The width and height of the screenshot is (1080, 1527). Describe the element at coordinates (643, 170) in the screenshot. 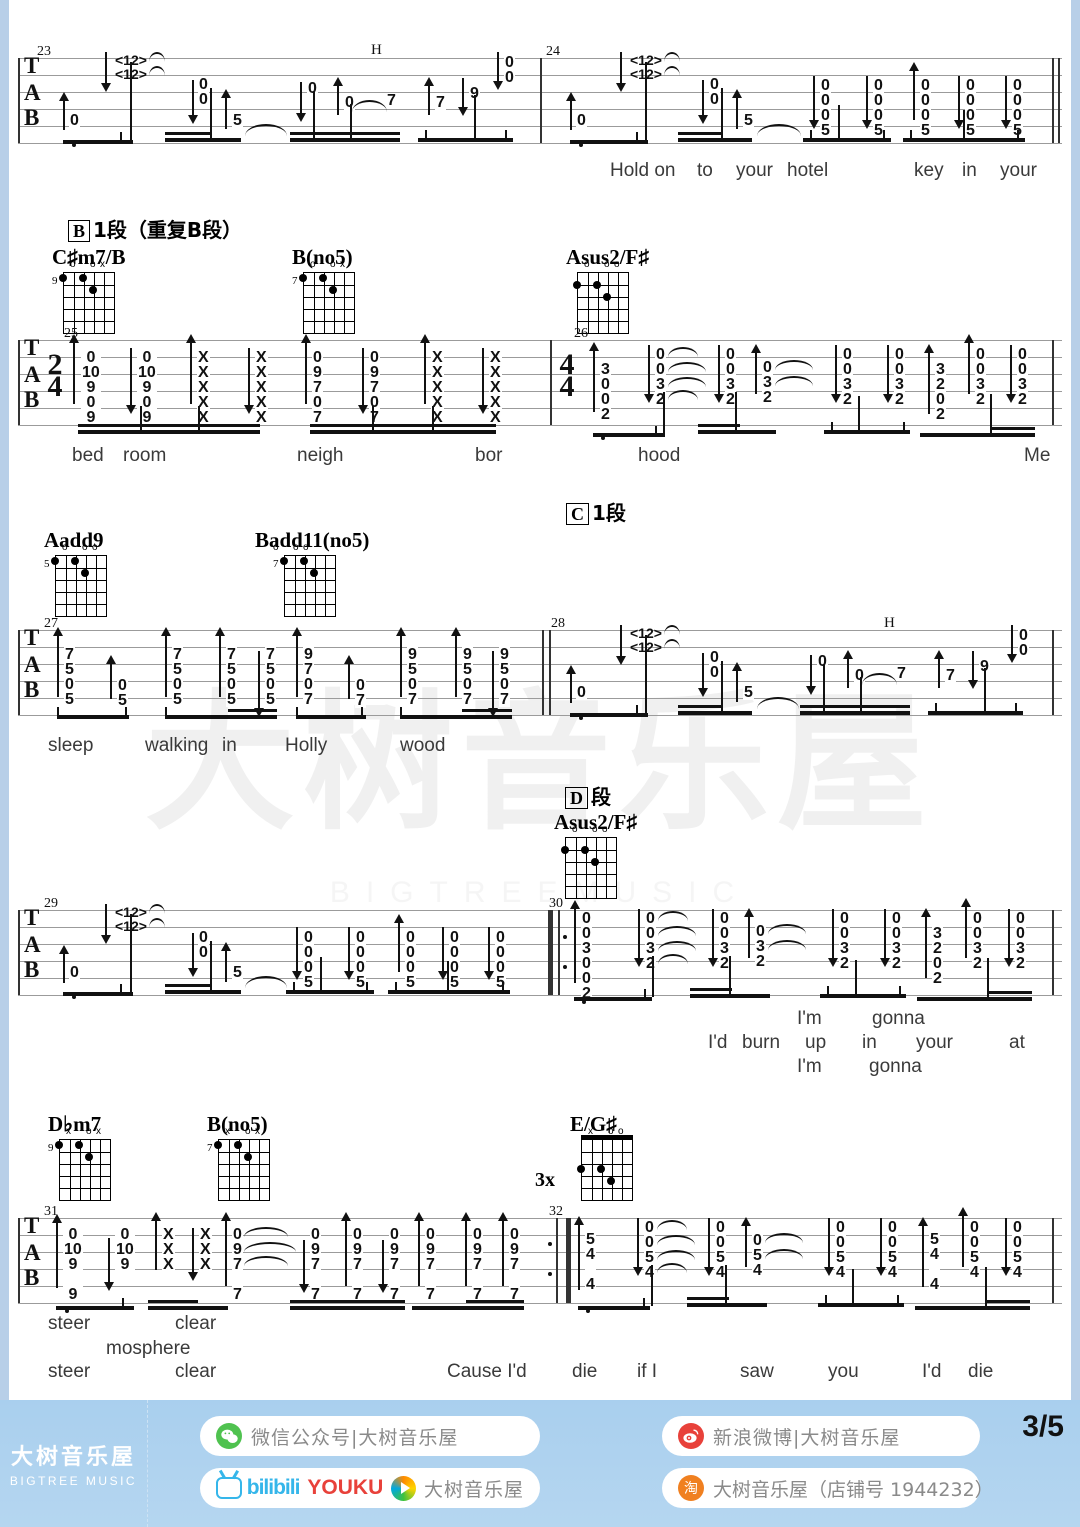

I see `lyric: Hold on` at that location.